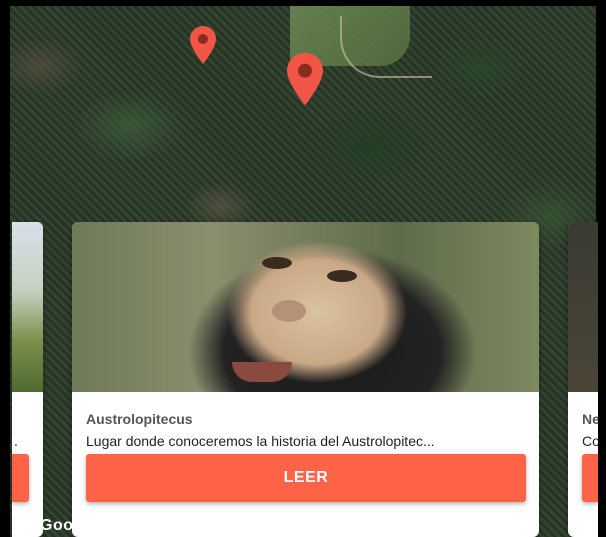 The image size is (606, 537). I want to click on map-pin-small-icon, so click(203, 45).